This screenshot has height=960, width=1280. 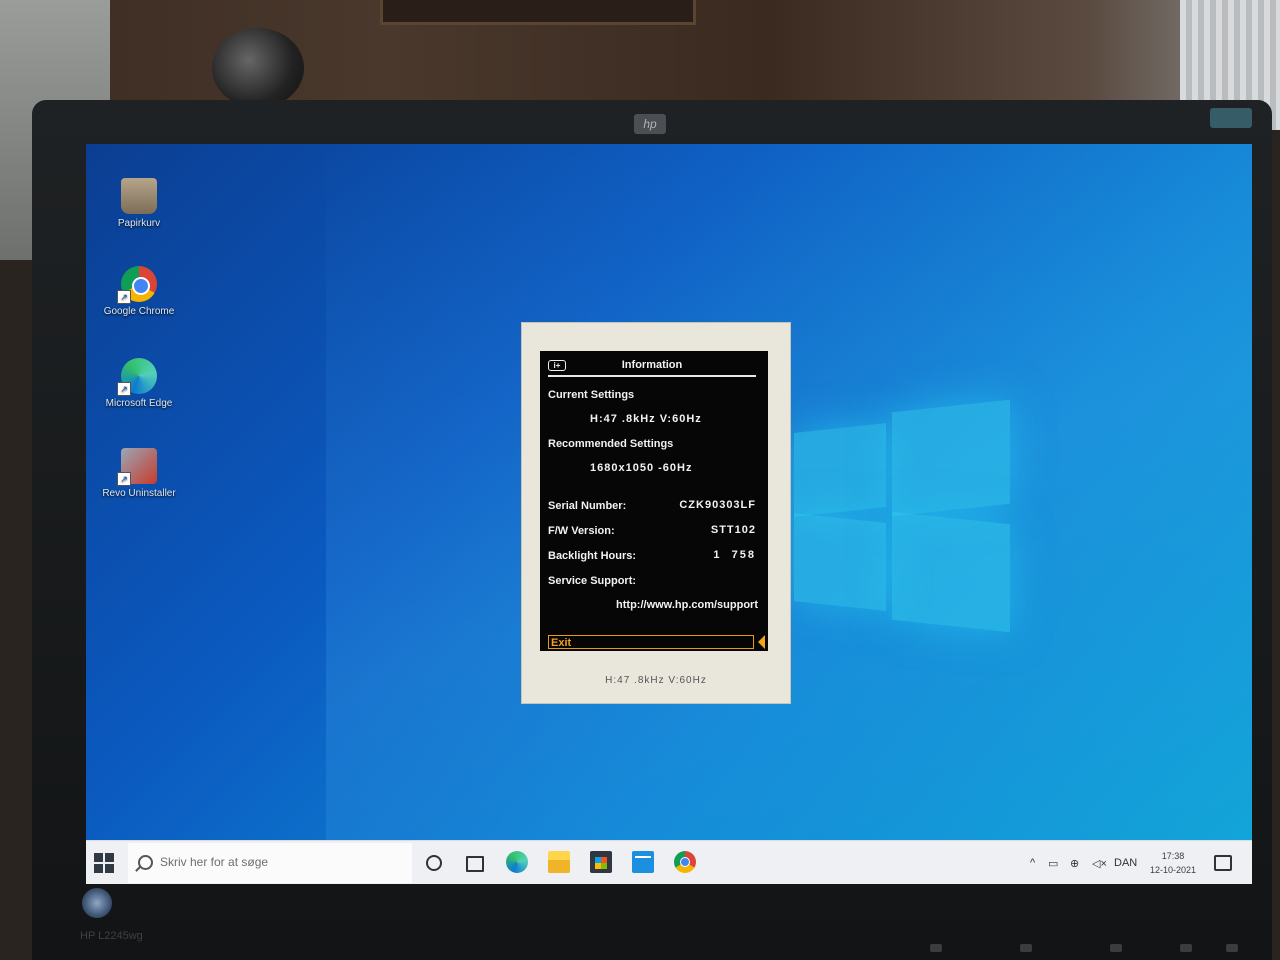 I want to click on task-view-icon, so click(x=475, y=864).